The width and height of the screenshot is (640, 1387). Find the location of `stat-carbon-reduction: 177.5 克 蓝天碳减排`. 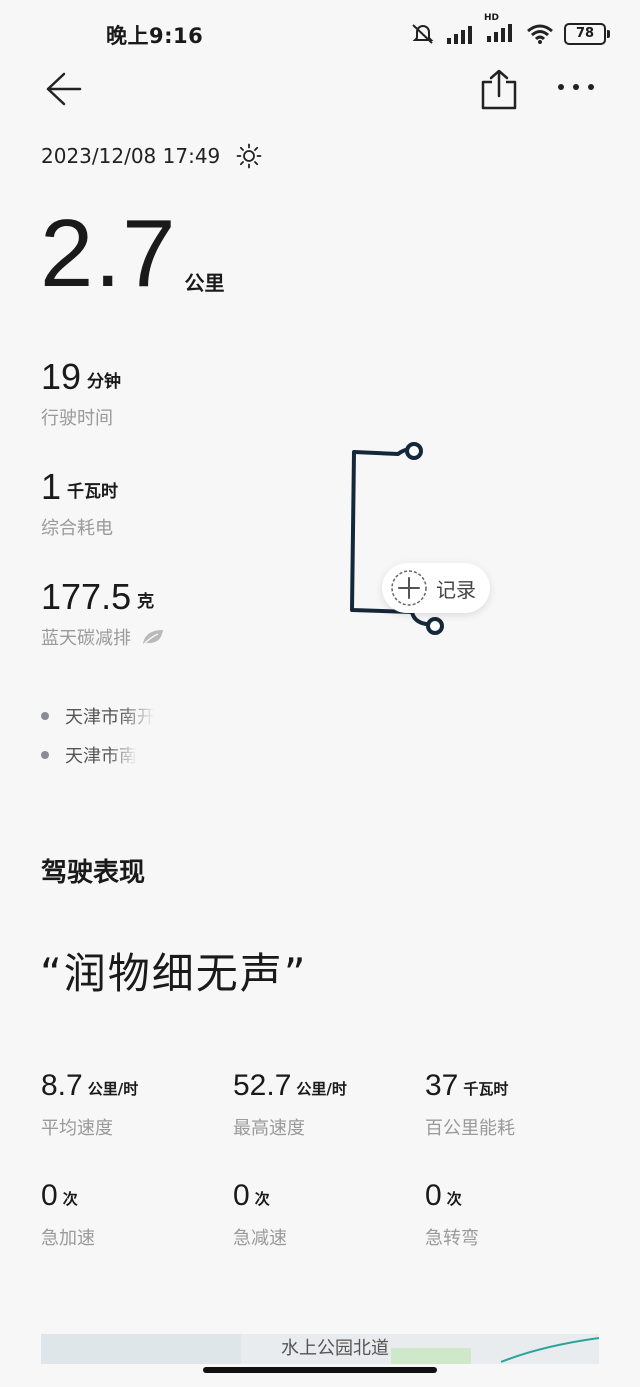

stat-carbon-reduction: 177.5 克 蓝天碳减排 is located at coordinates (103, 614).